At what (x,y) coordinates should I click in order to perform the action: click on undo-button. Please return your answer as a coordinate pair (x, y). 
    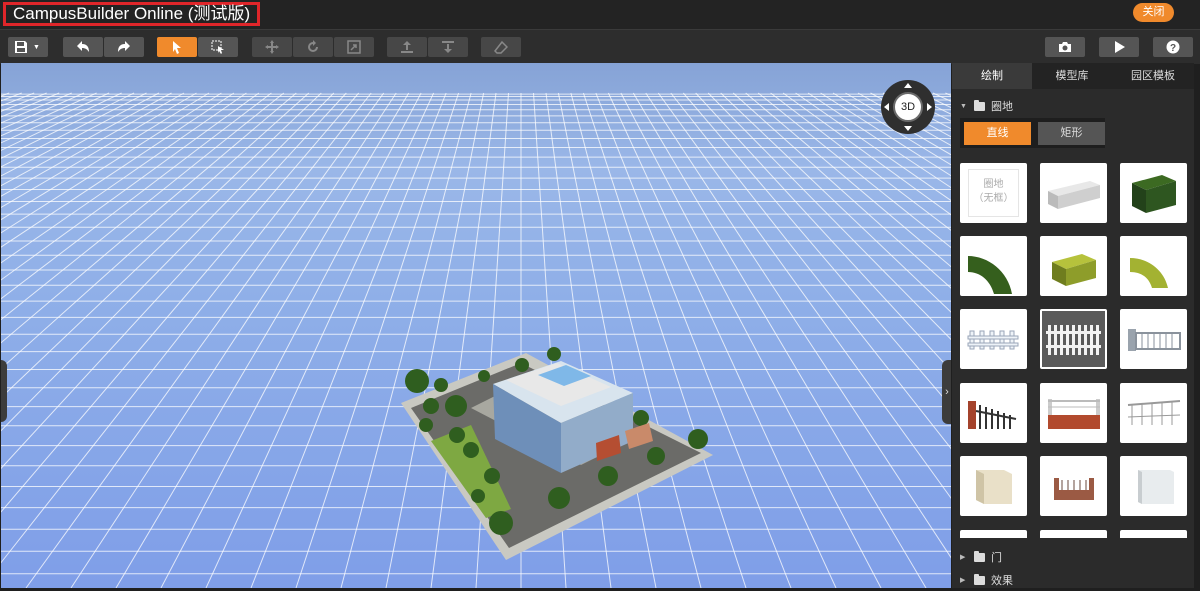
    Looking at the image, I should click on (83, 47).